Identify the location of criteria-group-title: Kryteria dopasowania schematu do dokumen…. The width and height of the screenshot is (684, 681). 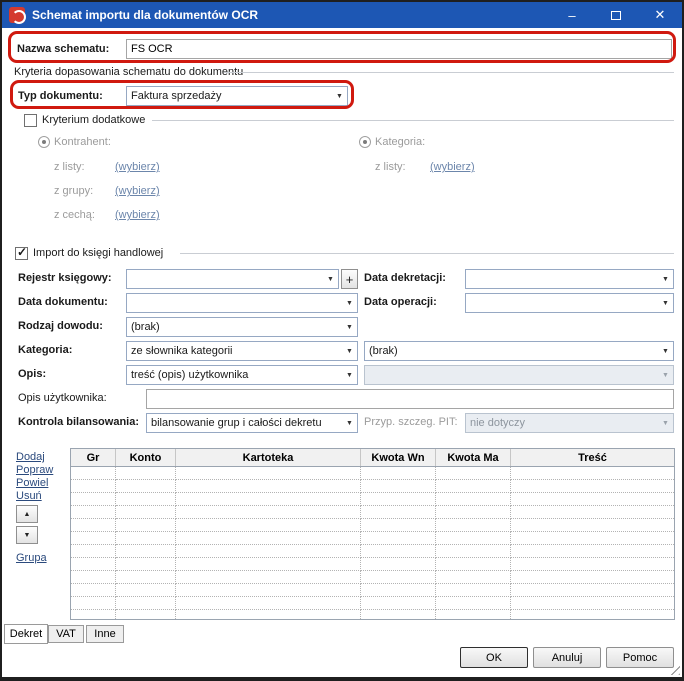
(129, 72).